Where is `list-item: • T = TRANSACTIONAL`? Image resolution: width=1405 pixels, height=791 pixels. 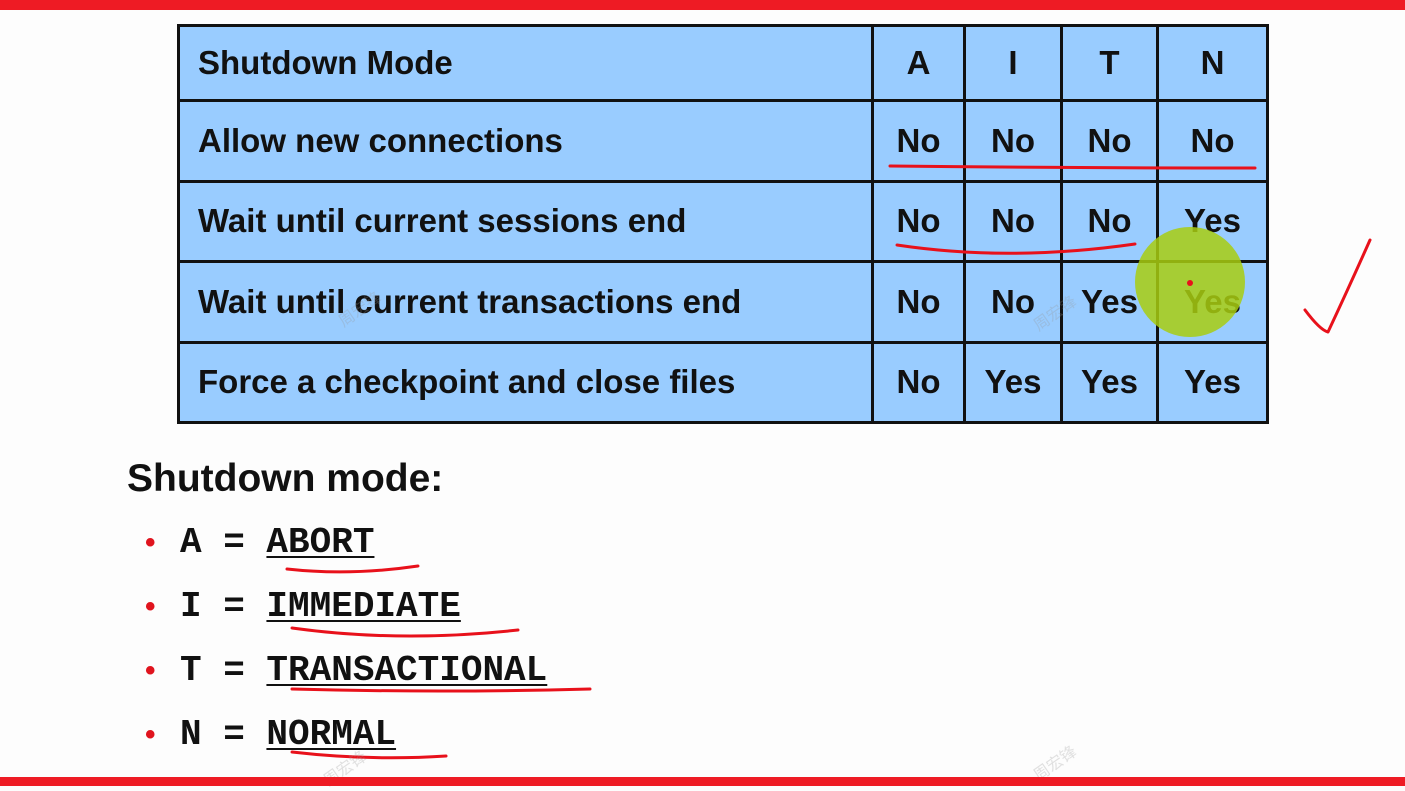
list-item: • T = TRANSACTIONAL is located at coordinates (346, 680).